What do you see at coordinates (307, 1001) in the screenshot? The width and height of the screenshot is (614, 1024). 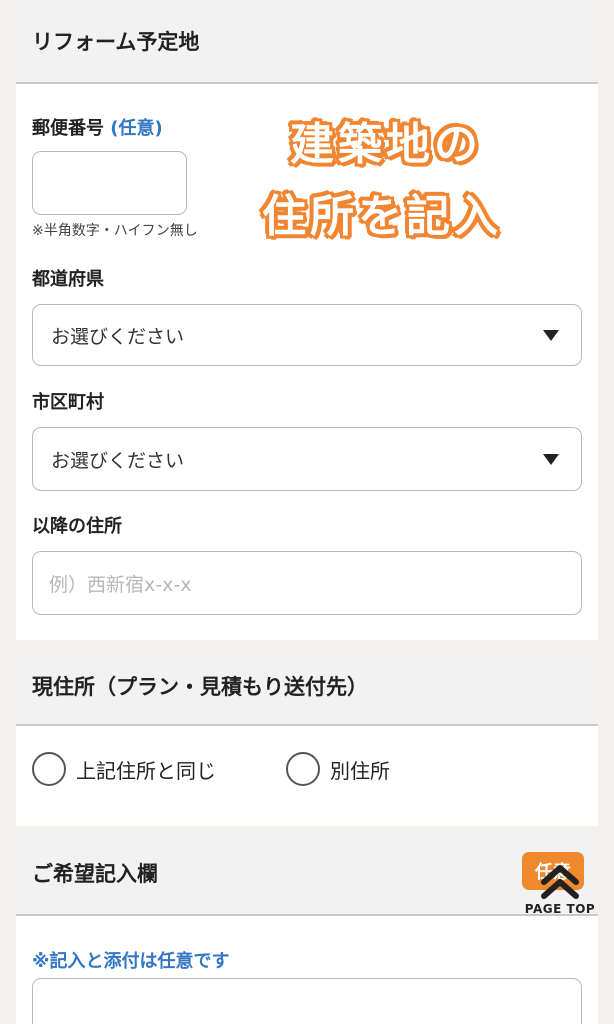 I see `request-textarea` at bounding box center [307, 1001].